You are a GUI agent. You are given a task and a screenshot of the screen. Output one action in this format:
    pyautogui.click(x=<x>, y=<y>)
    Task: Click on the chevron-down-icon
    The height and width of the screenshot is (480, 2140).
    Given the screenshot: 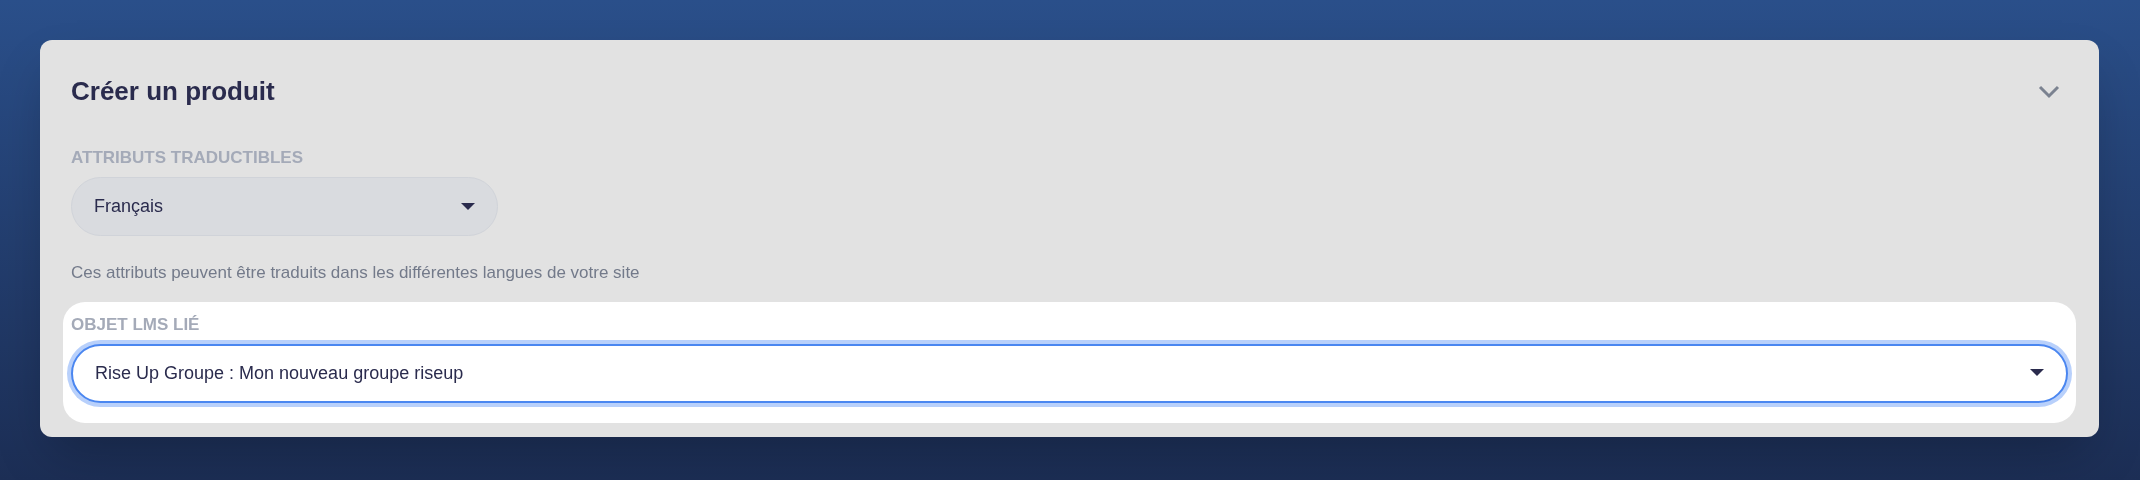 What is the action you would take?
    pyautogui.click(x=2049, y=91)
    